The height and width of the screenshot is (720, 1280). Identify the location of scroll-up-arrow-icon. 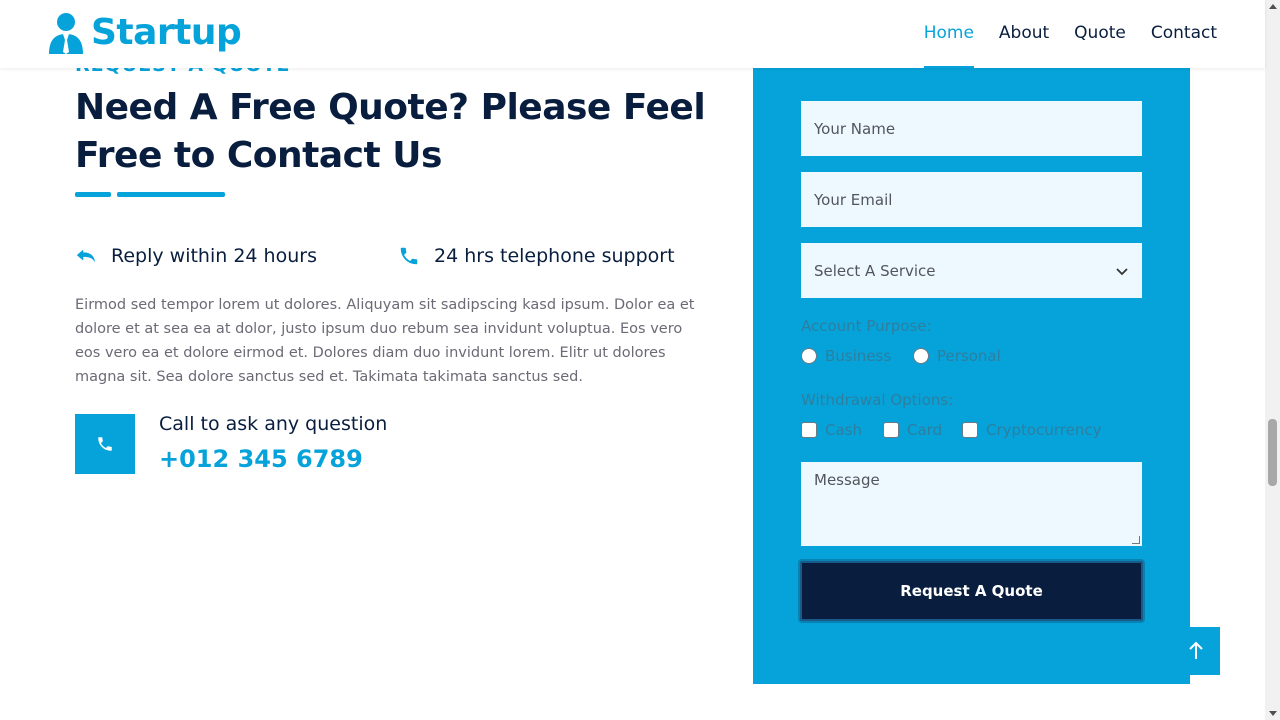
(1273, 6).